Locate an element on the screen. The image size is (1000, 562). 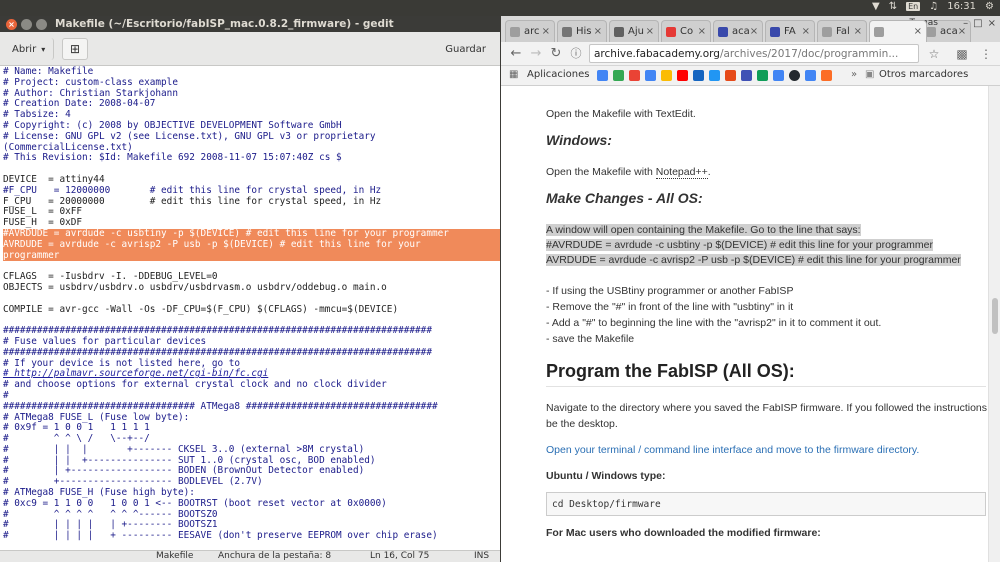
reload-icon: ↻ is located at coordinates (556, 54).